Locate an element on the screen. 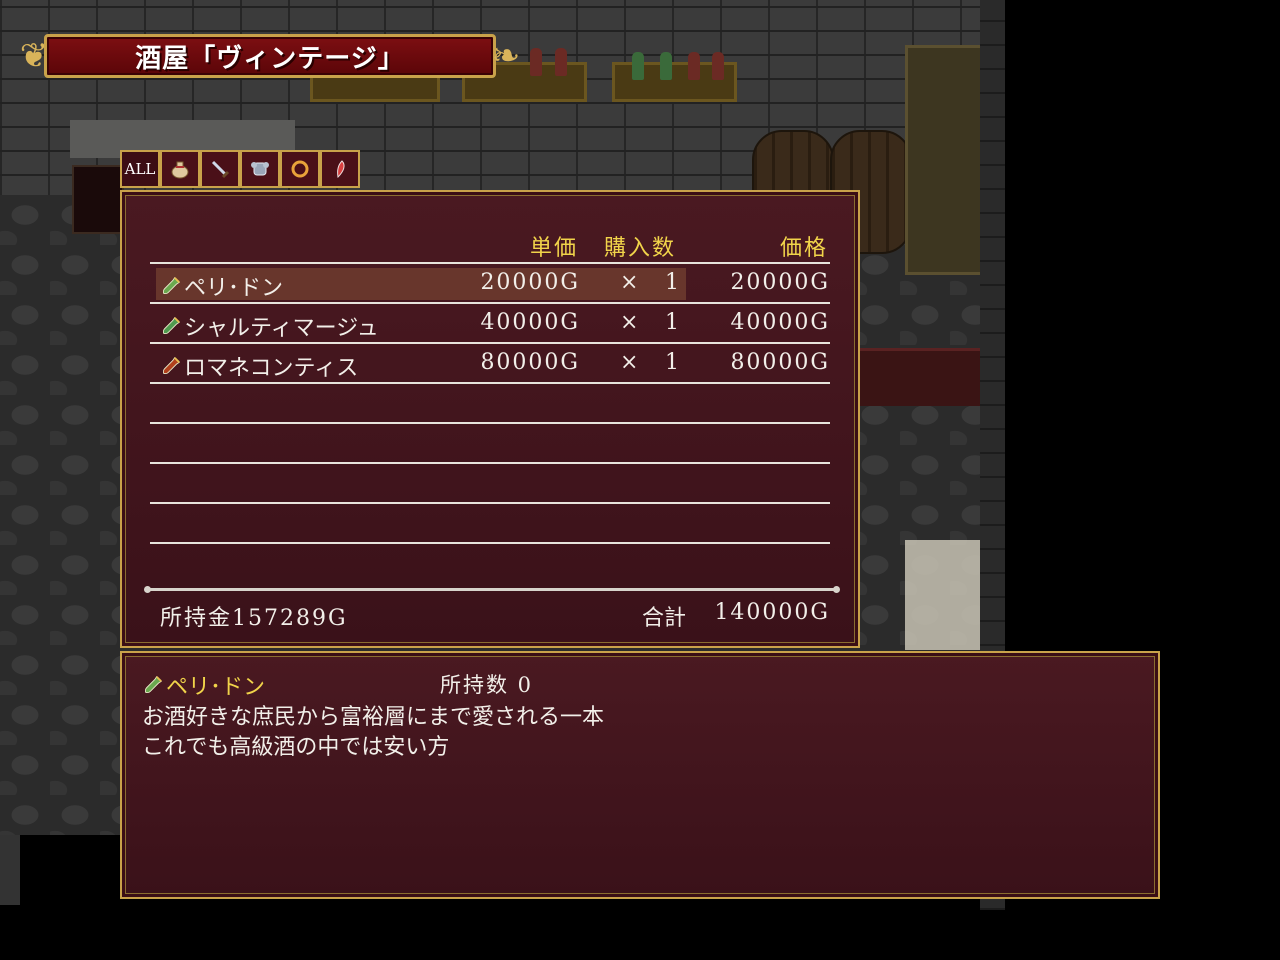 The height and width of the screenshot is (960, 1280). ring-icon is located at coordinates (300, 169).